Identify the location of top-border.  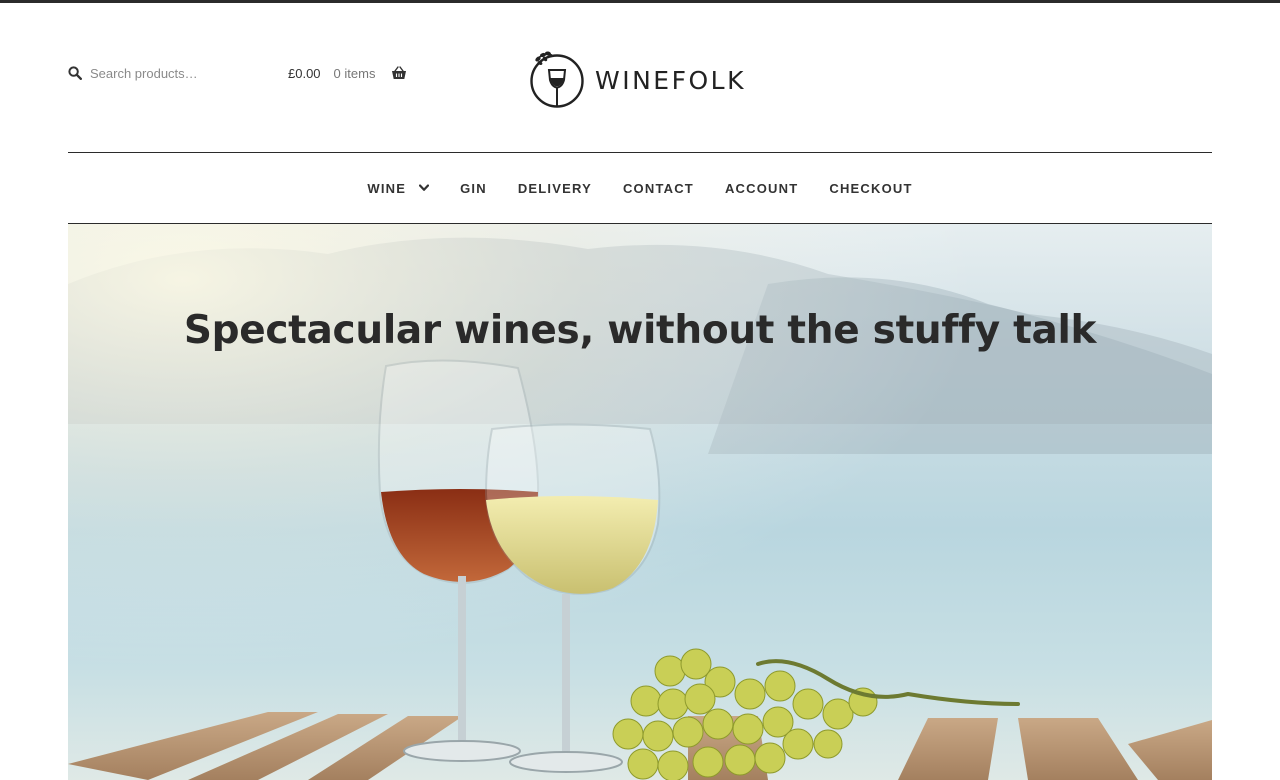
(640, 1).